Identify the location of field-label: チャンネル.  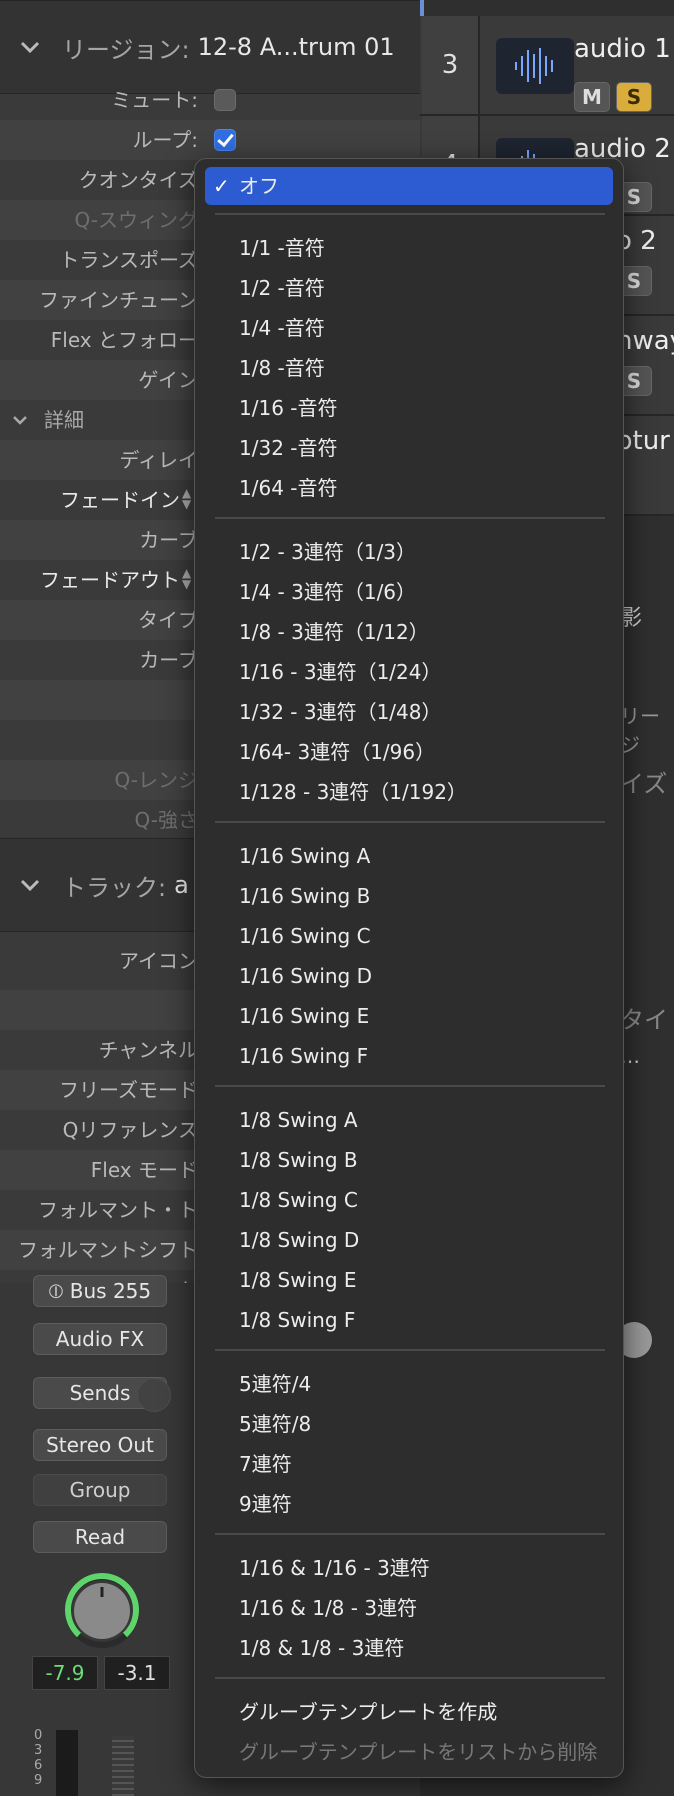
(148, 1050).